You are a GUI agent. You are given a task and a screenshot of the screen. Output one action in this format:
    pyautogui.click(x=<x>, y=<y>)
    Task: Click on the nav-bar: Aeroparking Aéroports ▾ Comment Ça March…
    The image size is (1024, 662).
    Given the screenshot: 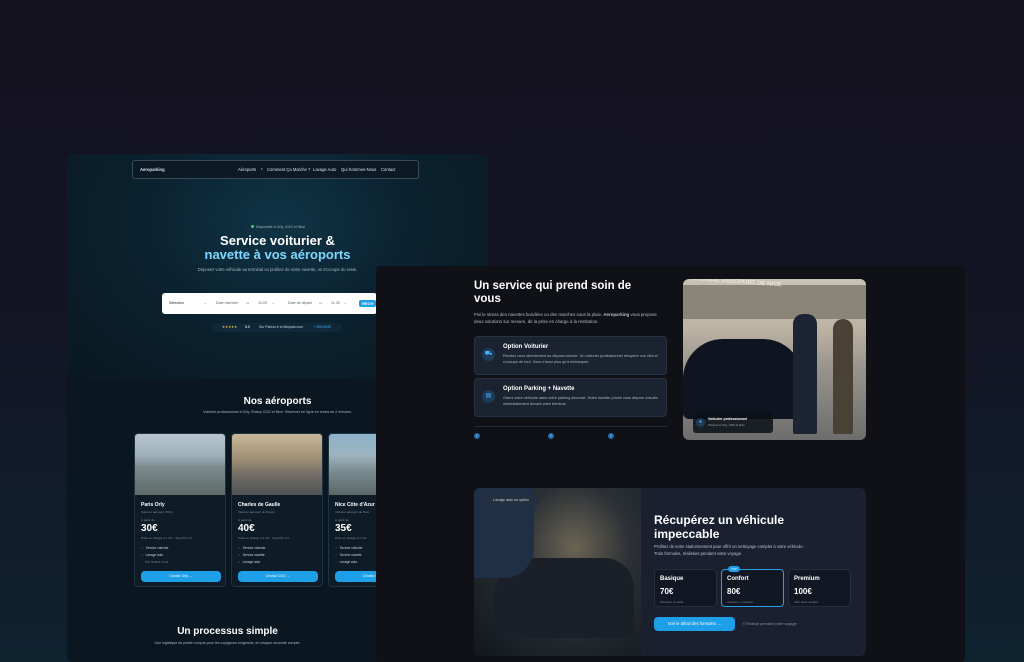 What is the action you would take?
    pyautogui.click(x=275, y=169)
    